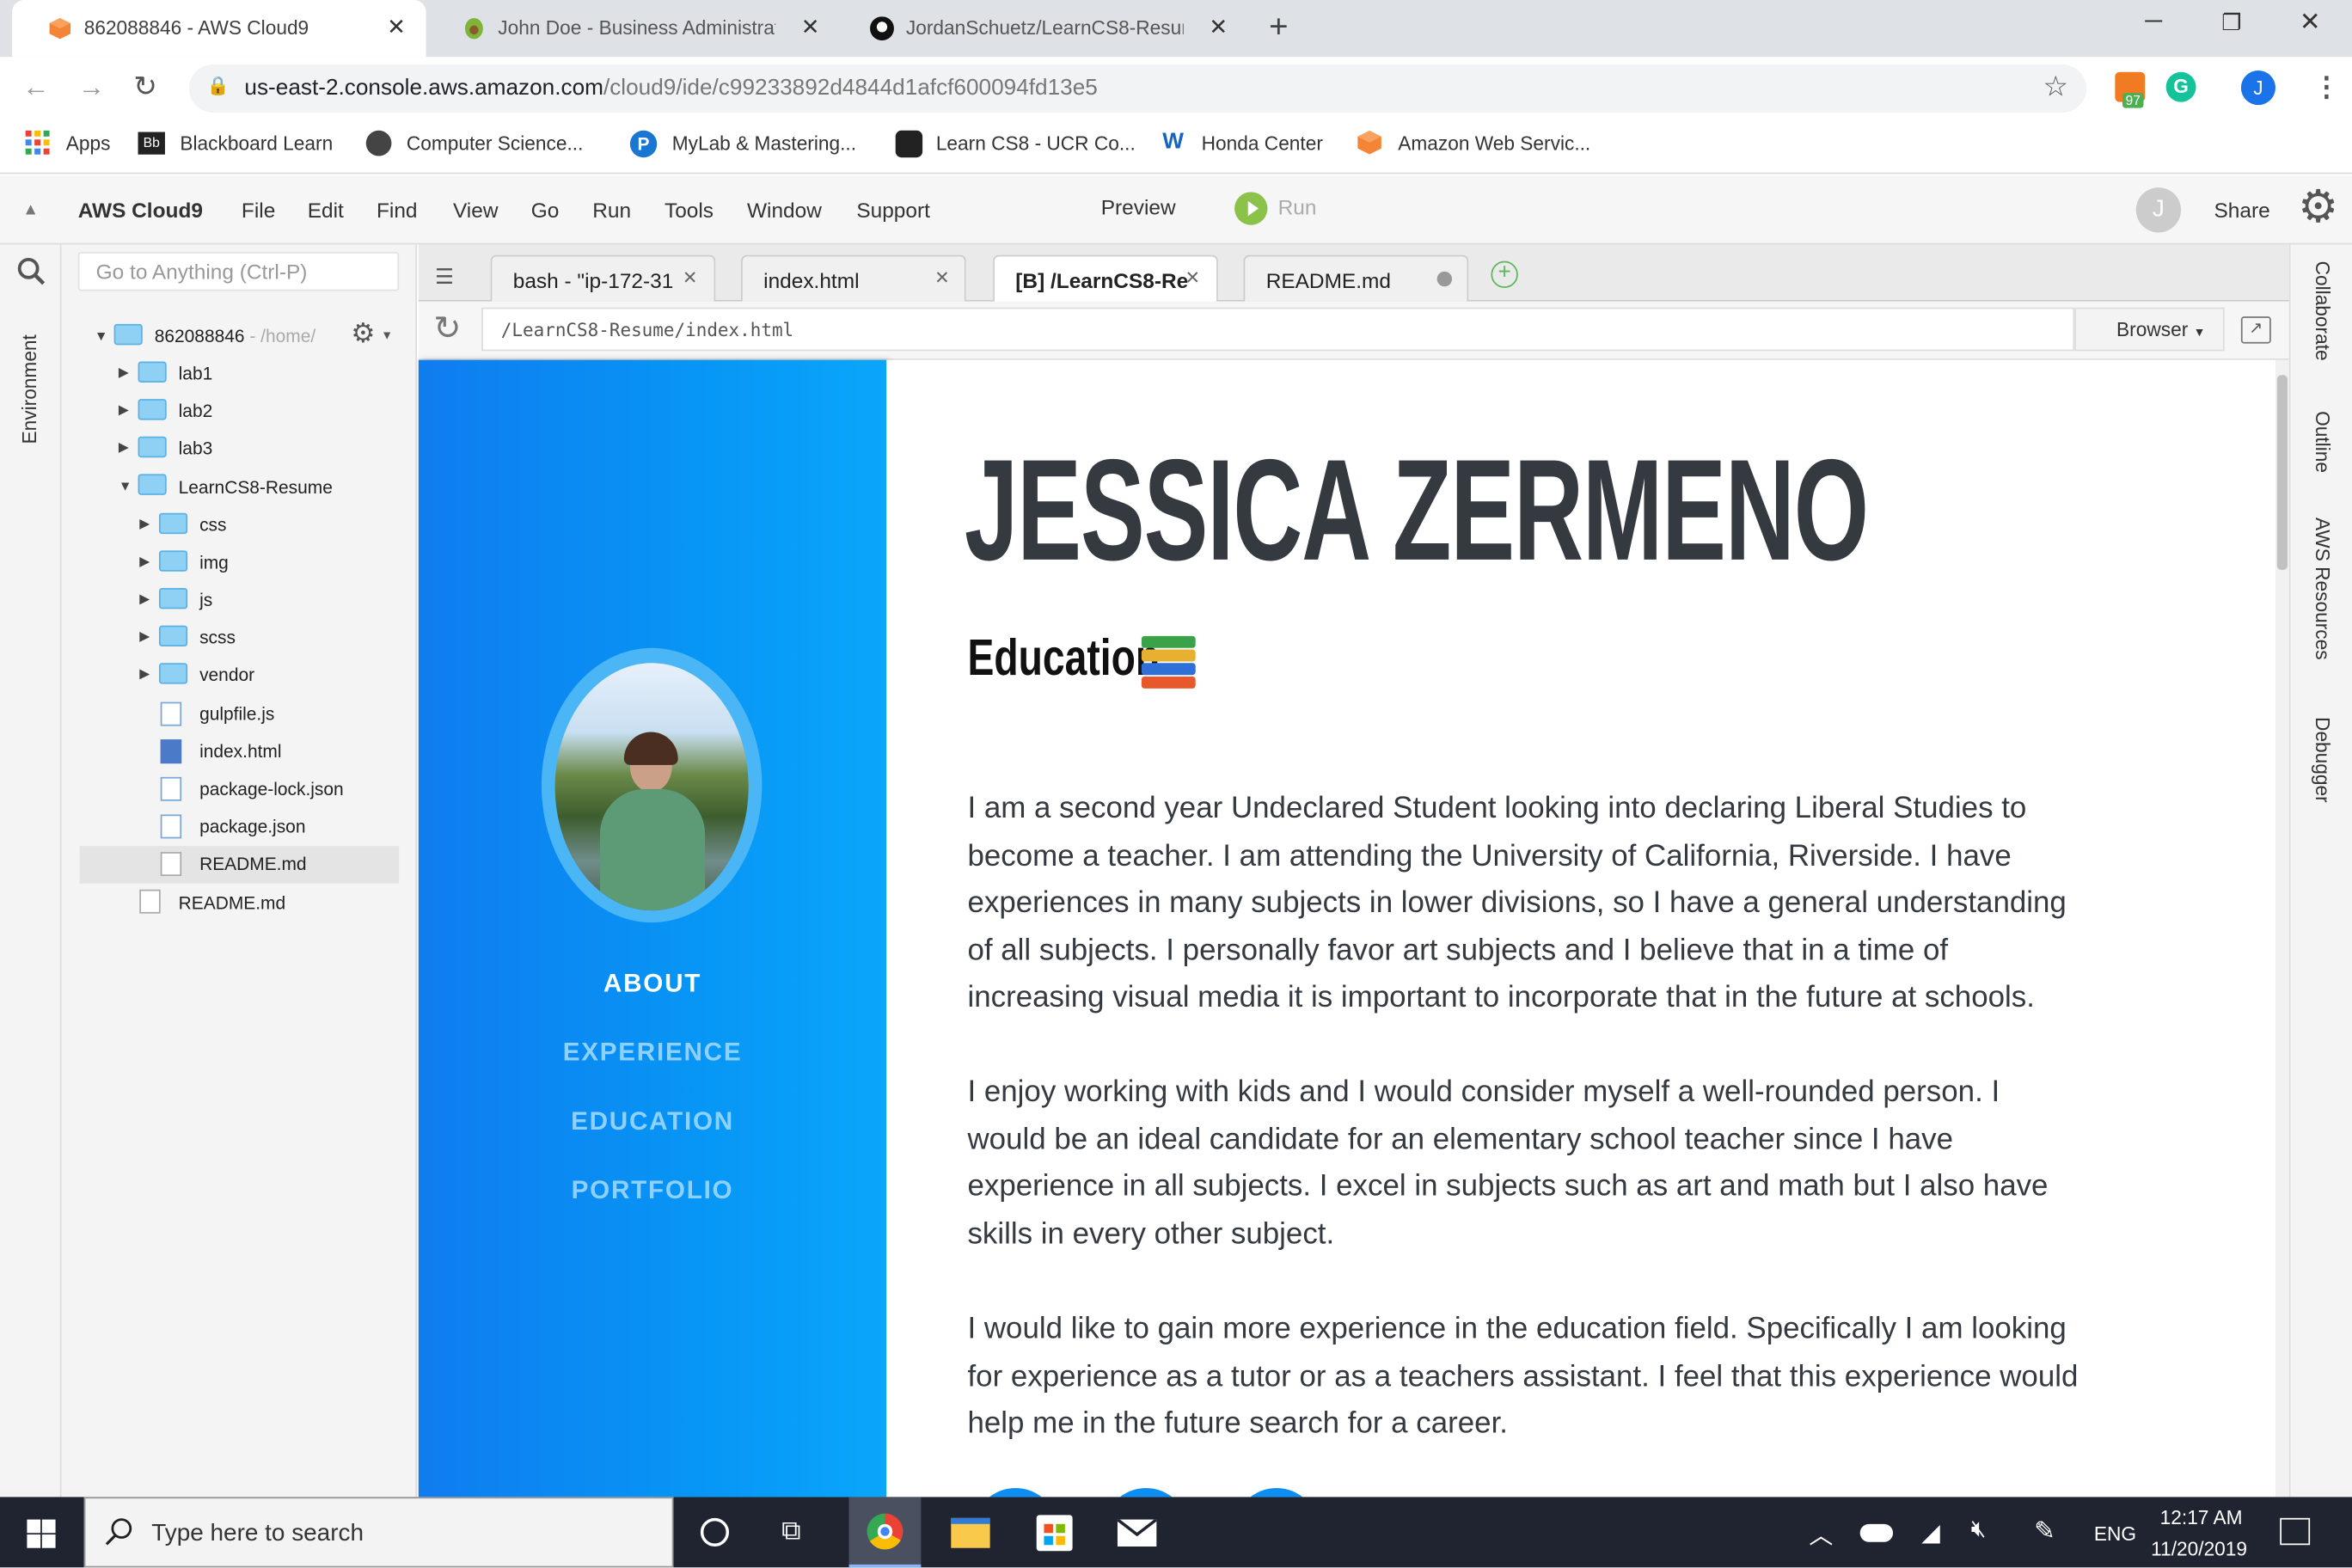  Describe the element at coordinates (2282, 928) in the screenshot. I see `preview-scrollbar` at that location.